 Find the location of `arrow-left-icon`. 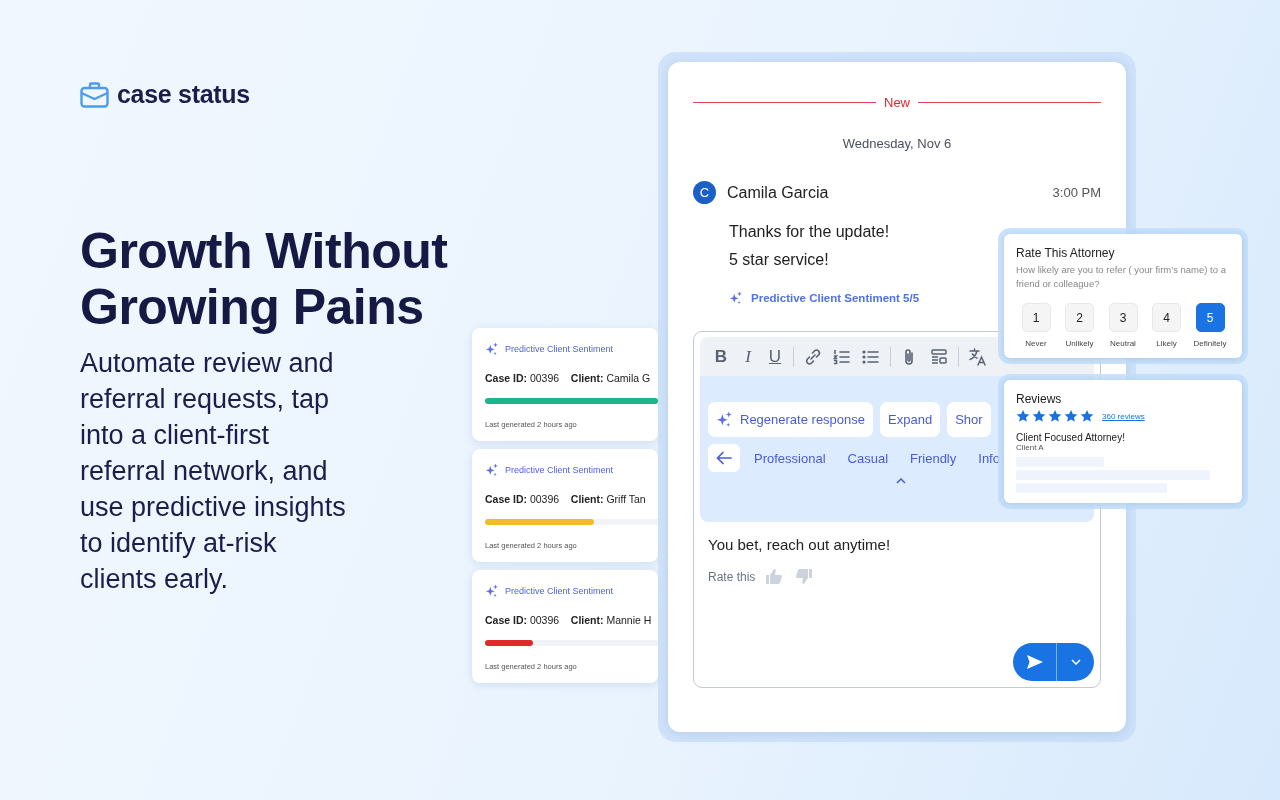

arrow-left-icon is located at coordinates (724, 458).